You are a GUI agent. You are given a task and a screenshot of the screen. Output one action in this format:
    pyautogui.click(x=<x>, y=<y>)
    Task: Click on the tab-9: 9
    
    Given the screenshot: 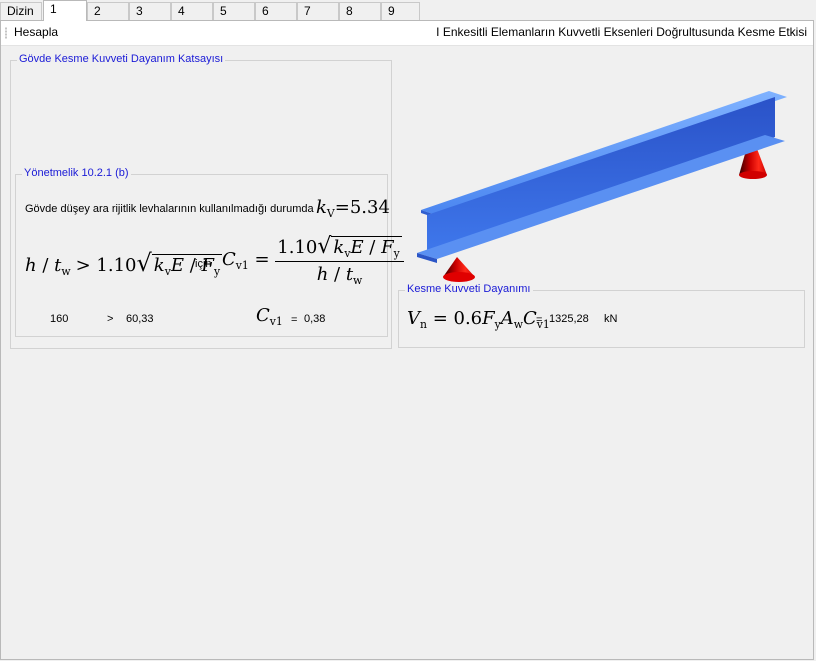 What is the action you would take?
    pyautogui.click(x=400, y=11)
    